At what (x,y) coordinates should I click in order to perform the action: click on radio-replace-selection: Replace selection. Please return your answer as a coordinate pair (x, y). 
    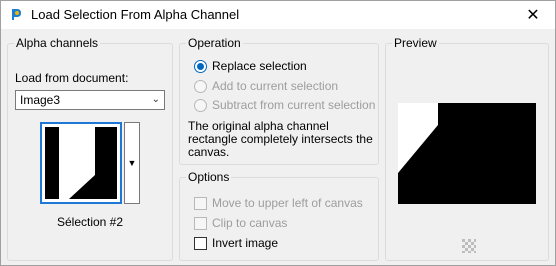
    Looking at the image, I should click on (250, 66).